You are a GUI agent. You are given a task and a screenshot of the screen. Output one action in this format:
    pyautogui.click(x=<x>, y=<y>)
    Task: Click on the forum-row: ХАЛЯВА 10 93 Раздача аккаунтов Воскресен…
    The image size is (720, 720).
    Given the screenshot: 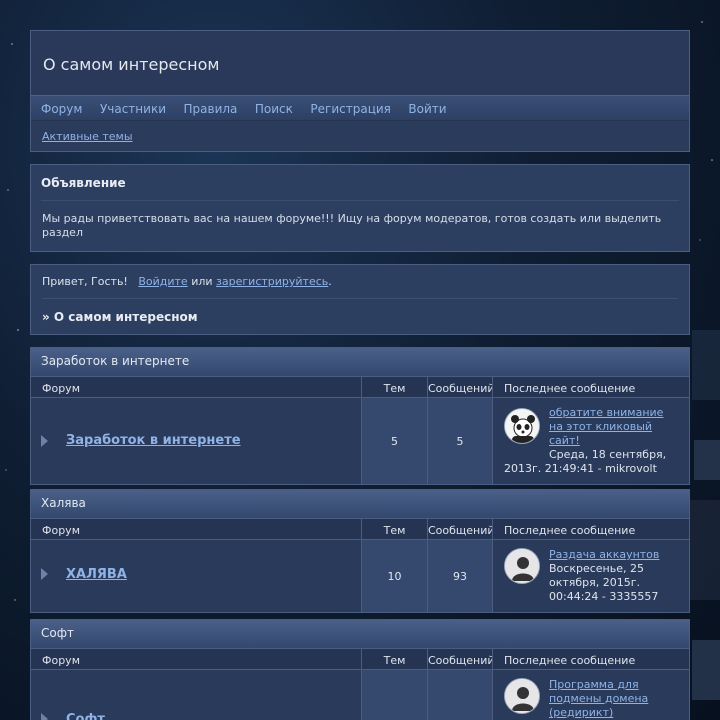 What is the action you would take?
    pyautogui.click(x=360, y=576)
    